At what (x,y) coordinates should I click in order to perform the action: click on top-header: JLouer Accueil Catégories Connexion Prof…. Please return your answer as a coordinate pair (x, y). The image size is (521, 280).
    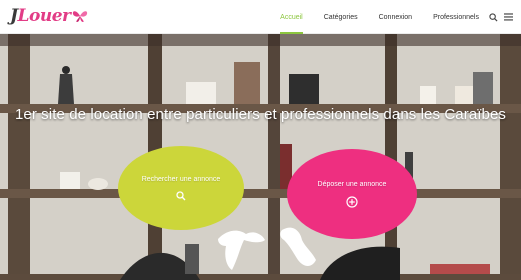
    Looking at the image, I should click on (260, 17).